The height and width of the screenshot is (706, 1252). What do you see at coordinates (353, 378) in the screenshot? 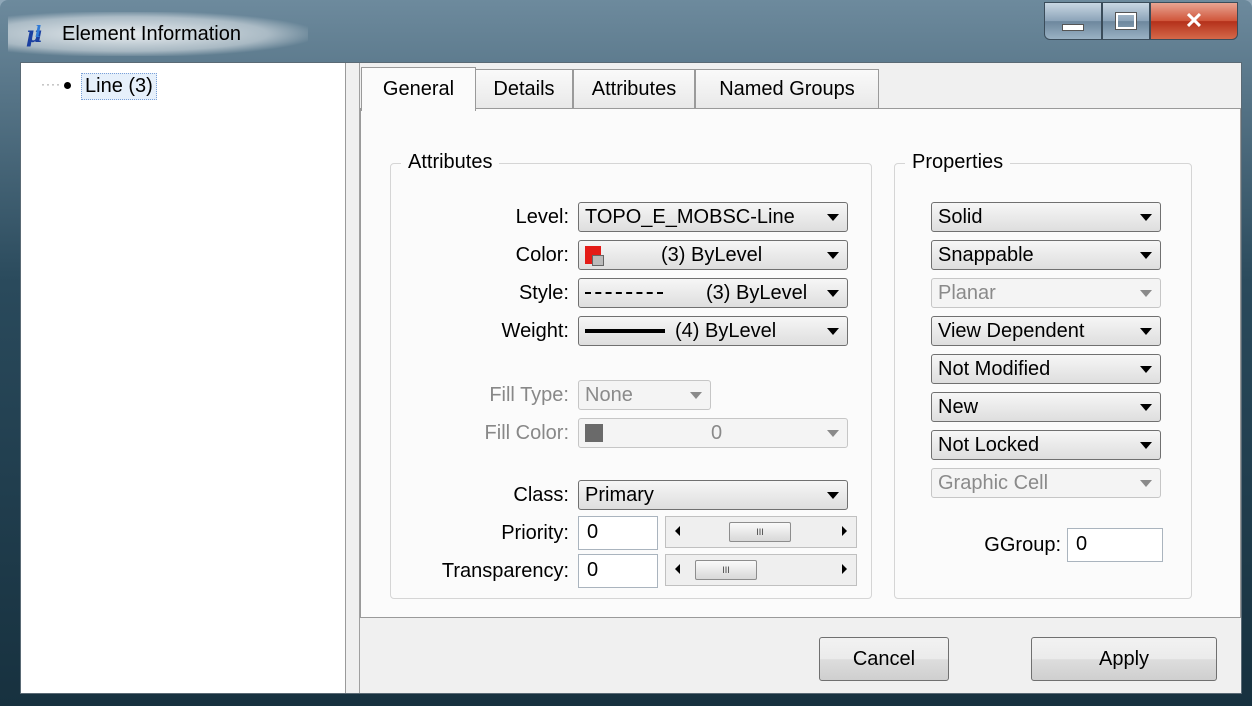
I see `pane-splitter` at bounding box center [353, 378].